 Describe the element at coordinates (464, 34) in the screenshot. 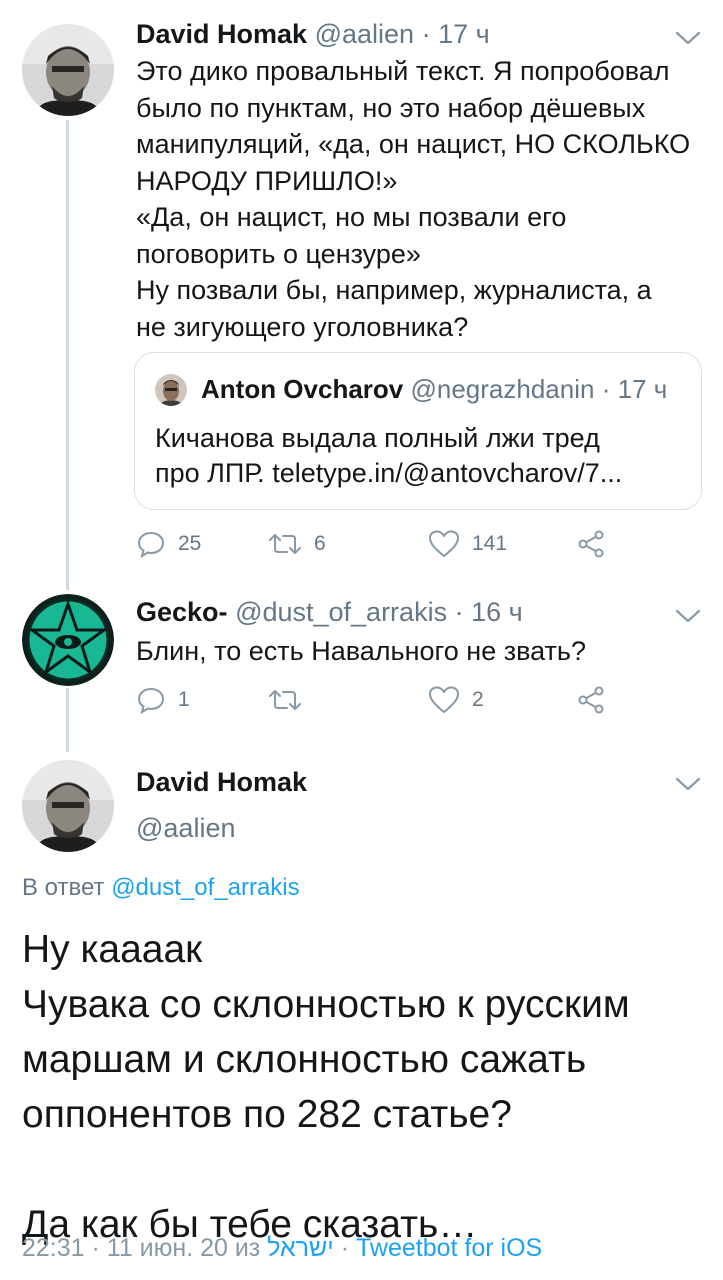

I see `timestamp: 17 ч` at that location.